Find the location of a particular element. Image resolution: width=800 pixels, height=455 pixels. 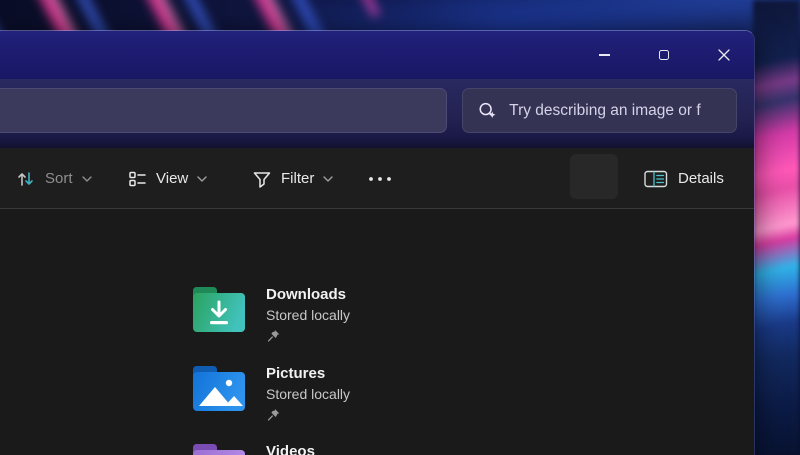

search-input is located at coordinates (622, 110).